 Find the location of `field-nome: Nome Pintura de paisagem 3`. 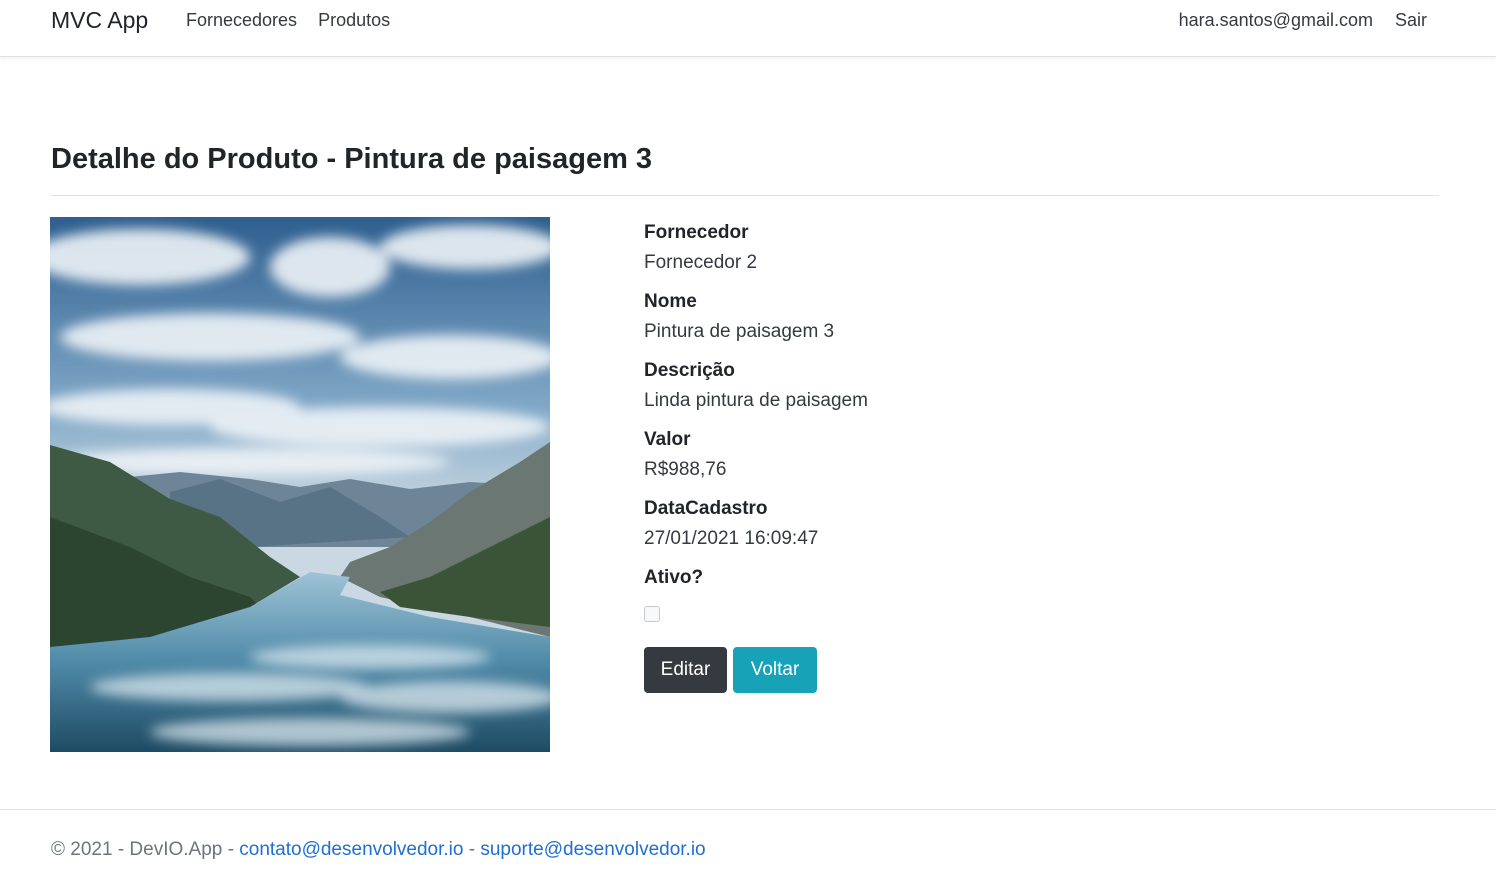

field-nome: Nome Pintura de paisagem 3 is located at coordinates (944, 317).